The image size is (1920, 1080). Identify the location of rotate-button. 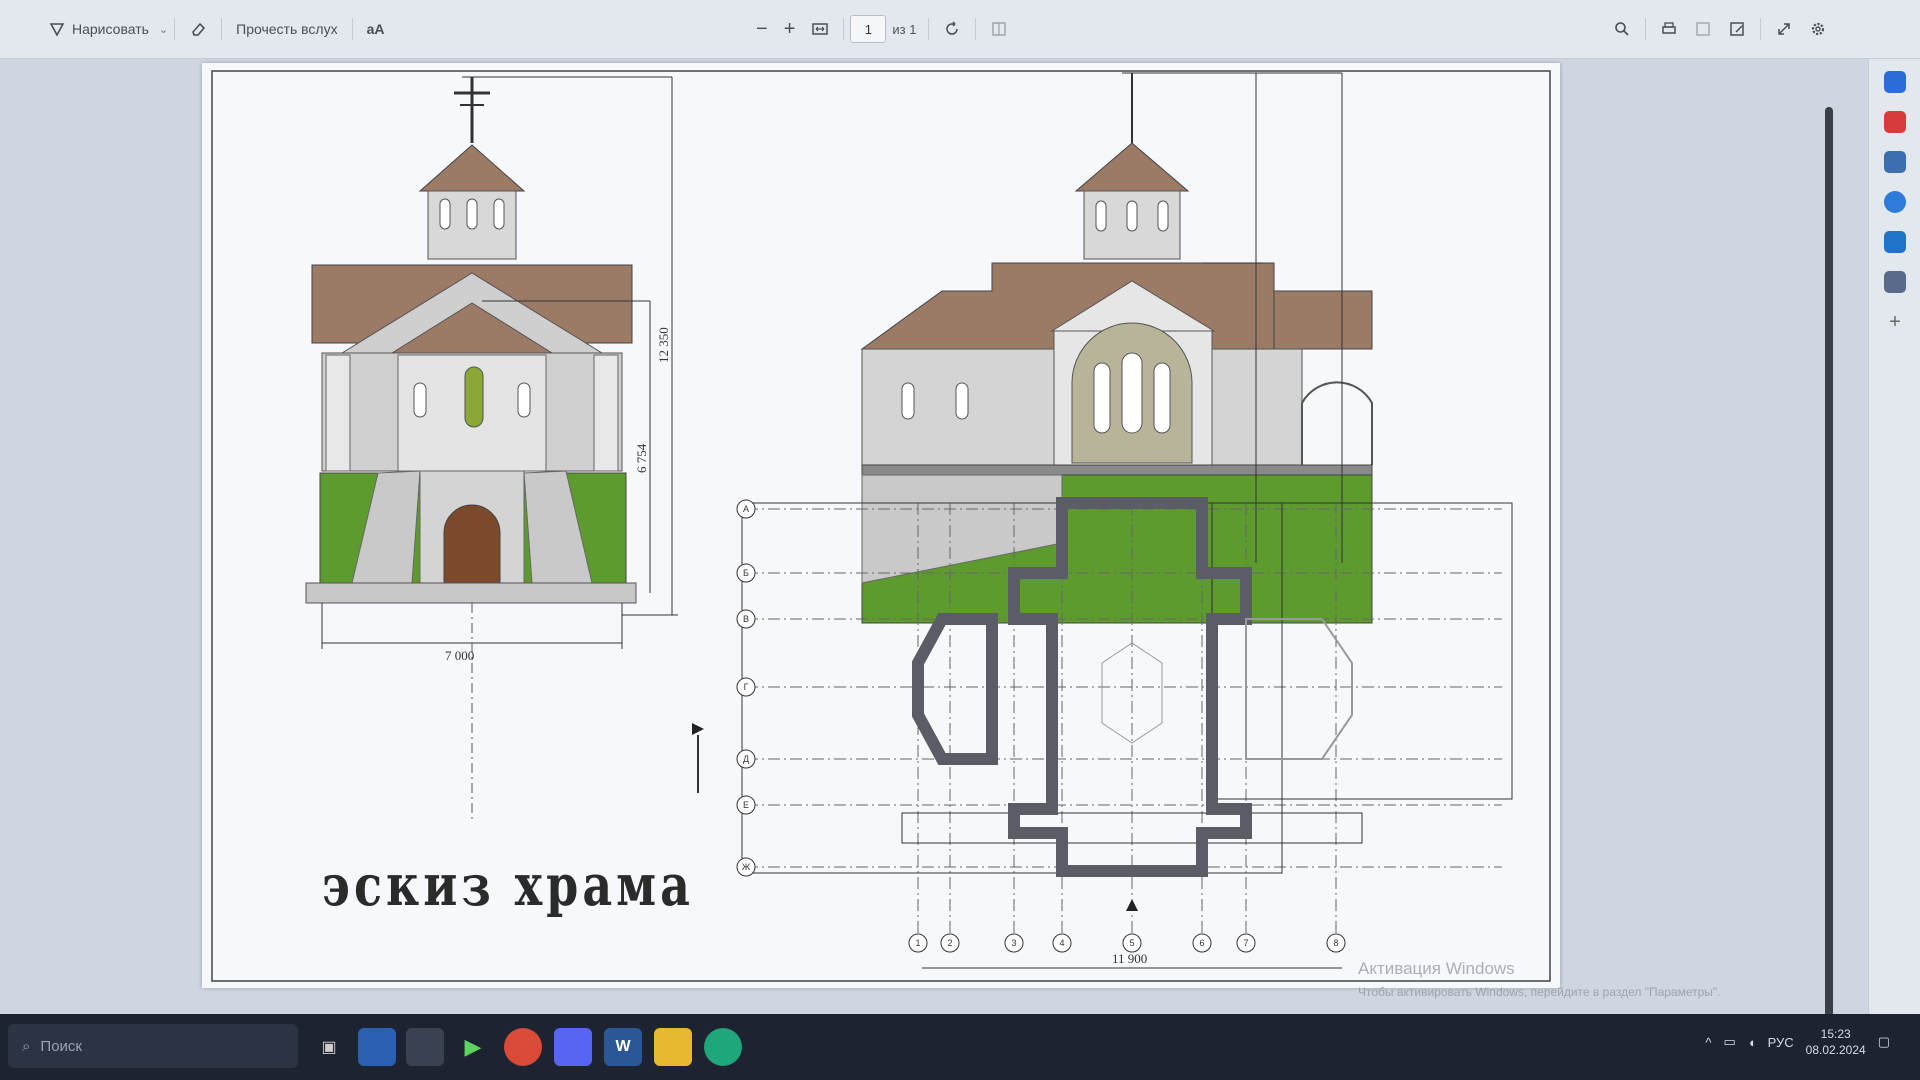
(952, 29).